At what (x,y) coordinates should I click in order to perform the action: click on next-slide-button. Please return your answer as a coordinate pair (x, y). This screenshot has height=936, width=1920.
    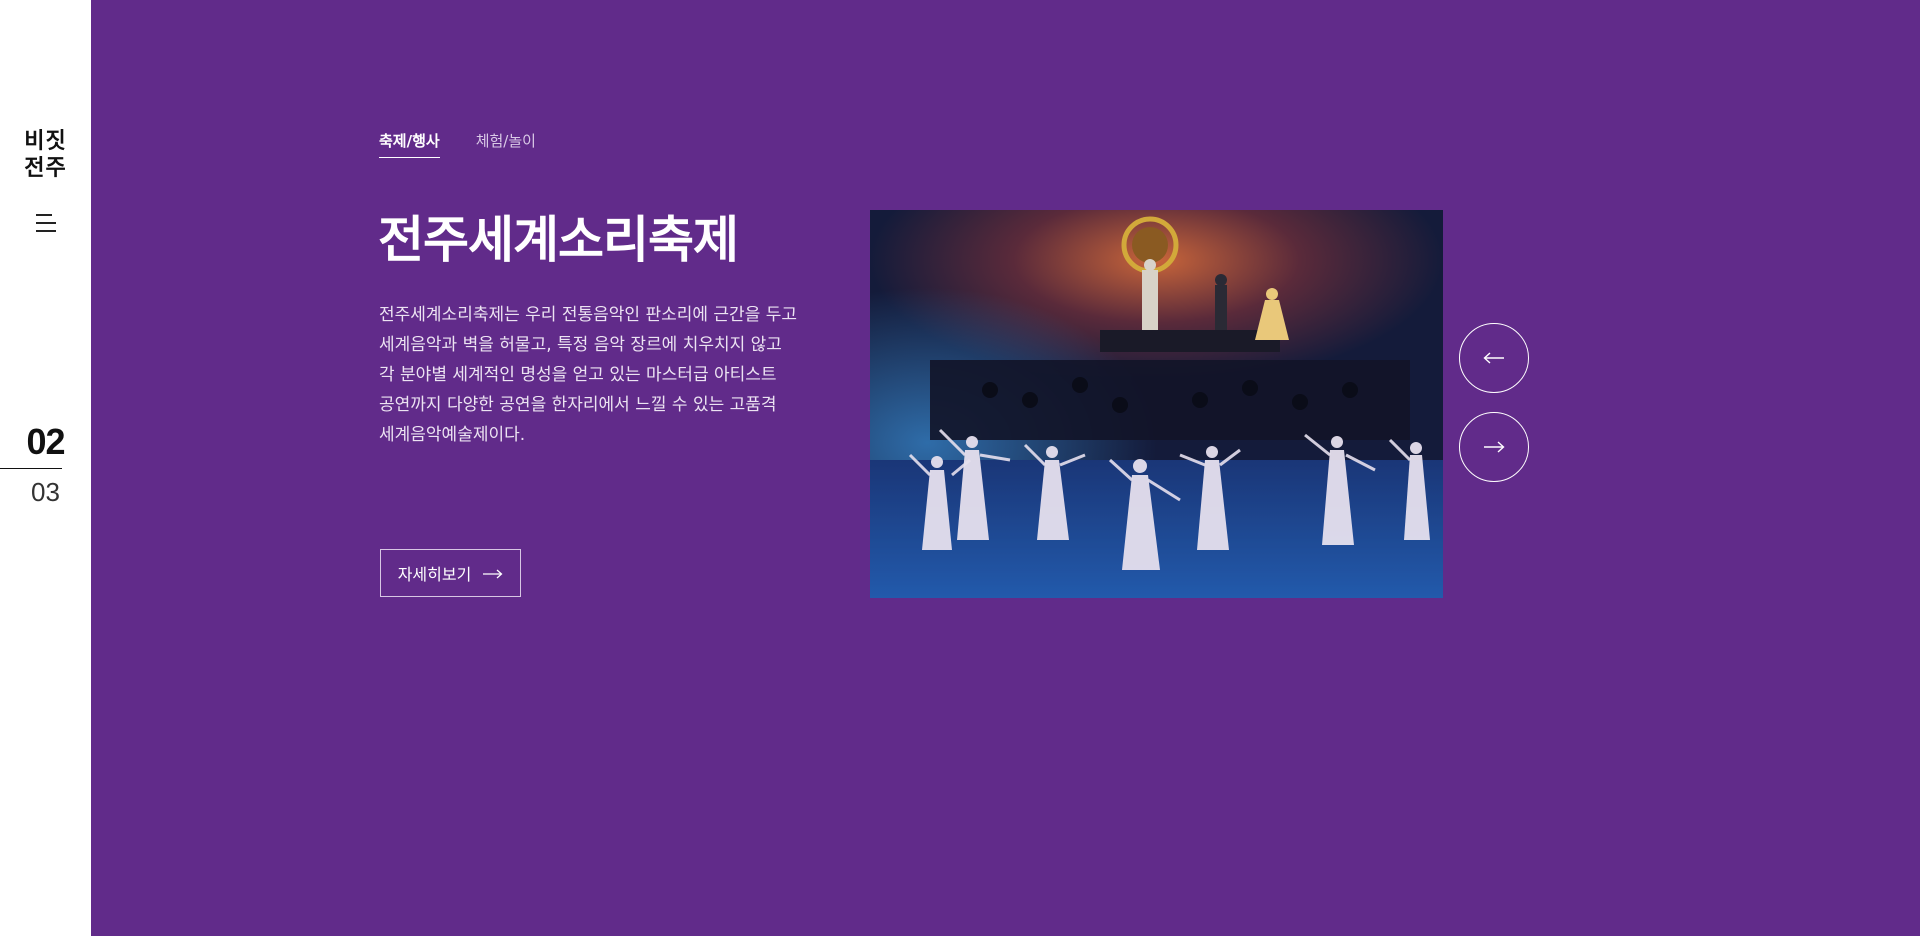
    Looking at the image, I should click on (1494, 447).